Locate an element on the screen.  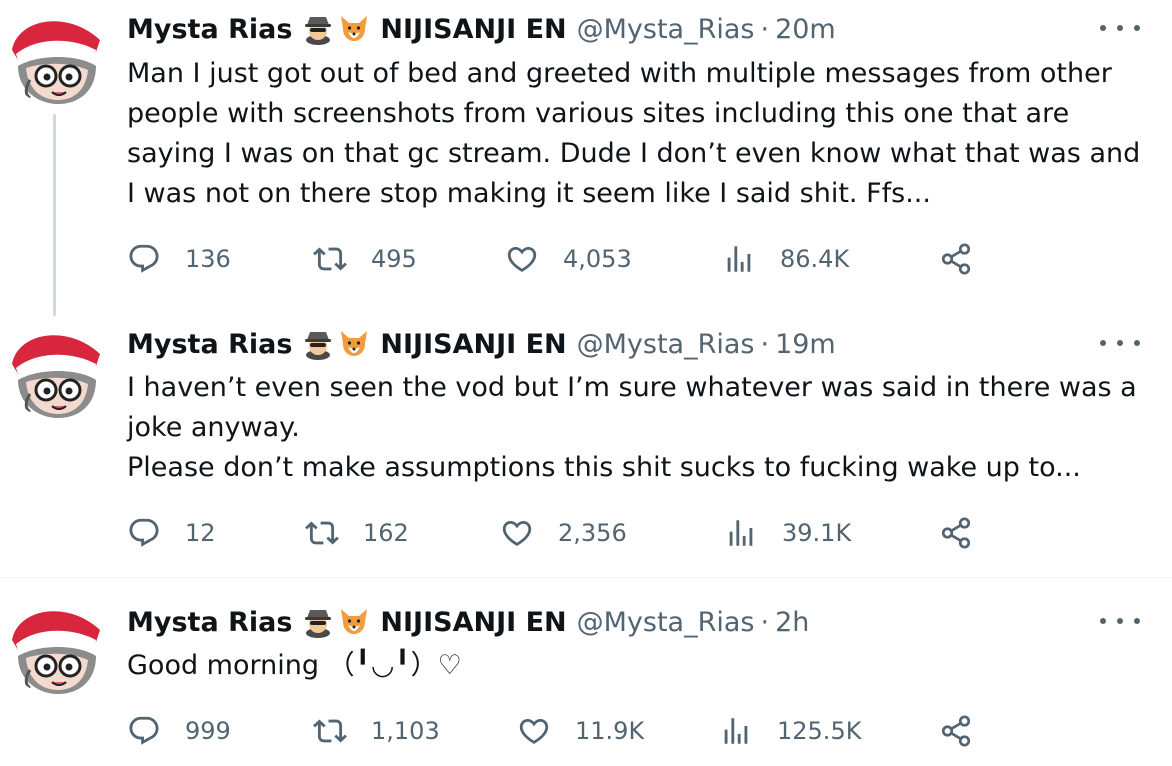
thread-connector-line is located at coordinates (54, 215).